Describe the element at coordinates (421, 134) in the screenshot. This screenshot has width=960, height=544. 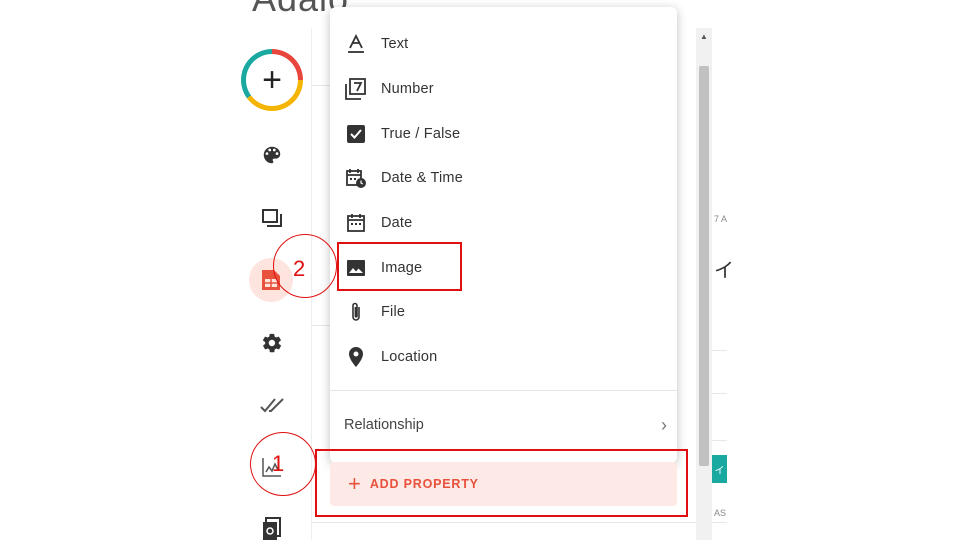
I see `menu-item-label: True / False` at that location.